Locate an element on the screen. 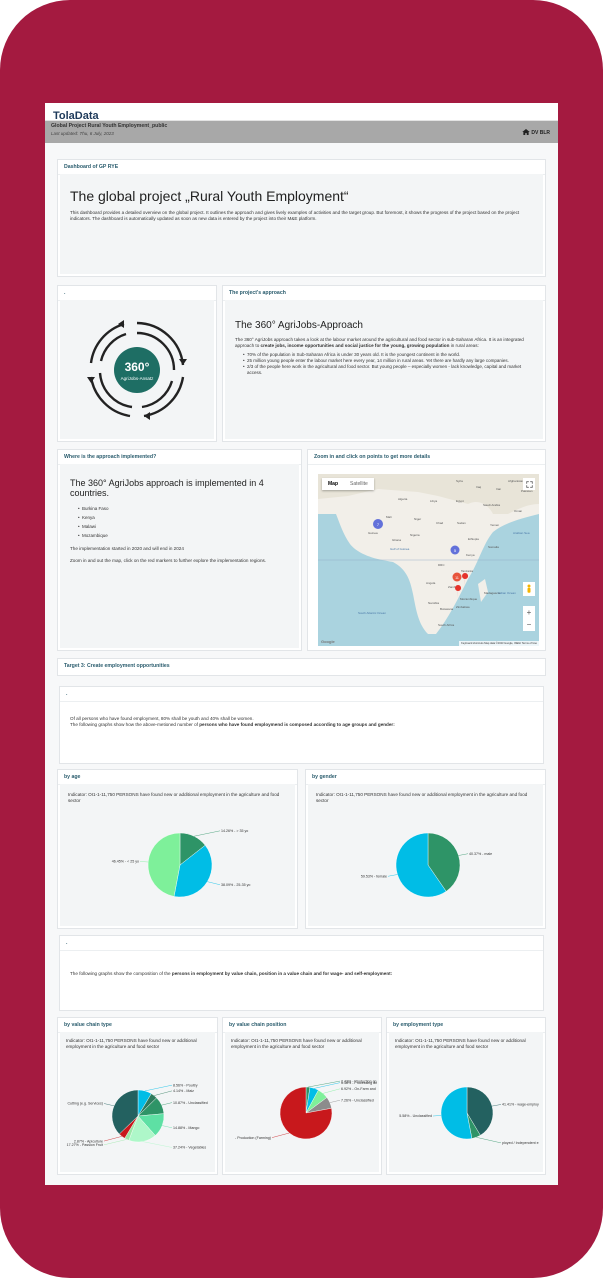 The image size is (603, 1278). pie-label: ployed / Independent e is located at coordinates (520, 1143).